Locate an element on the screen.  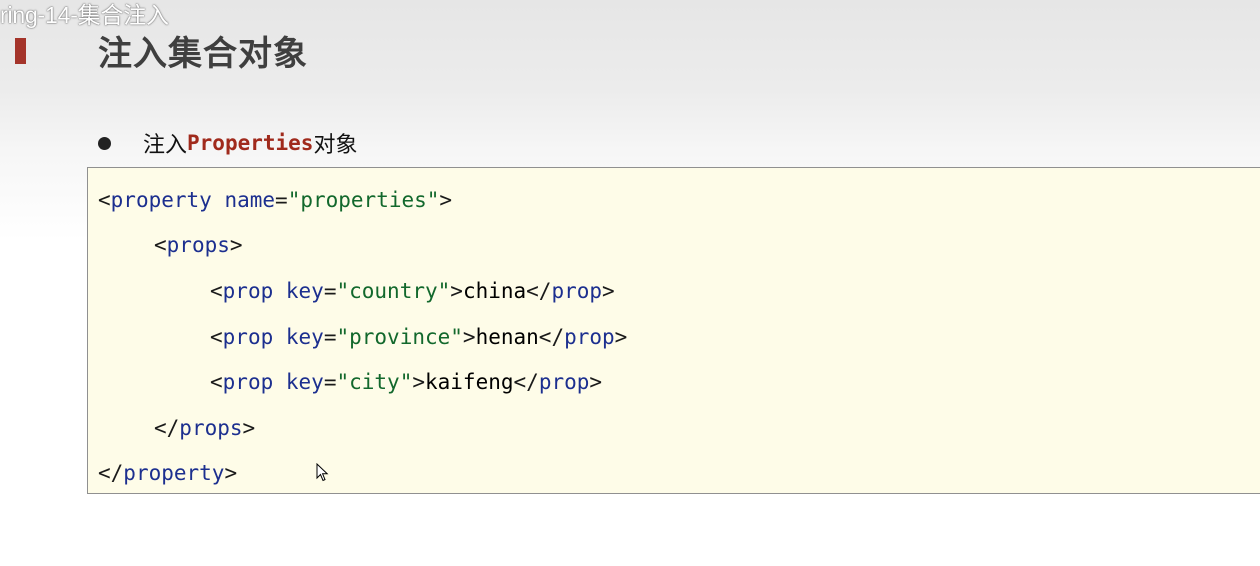
code-value: "properties" is located at coordinates (363, 200).